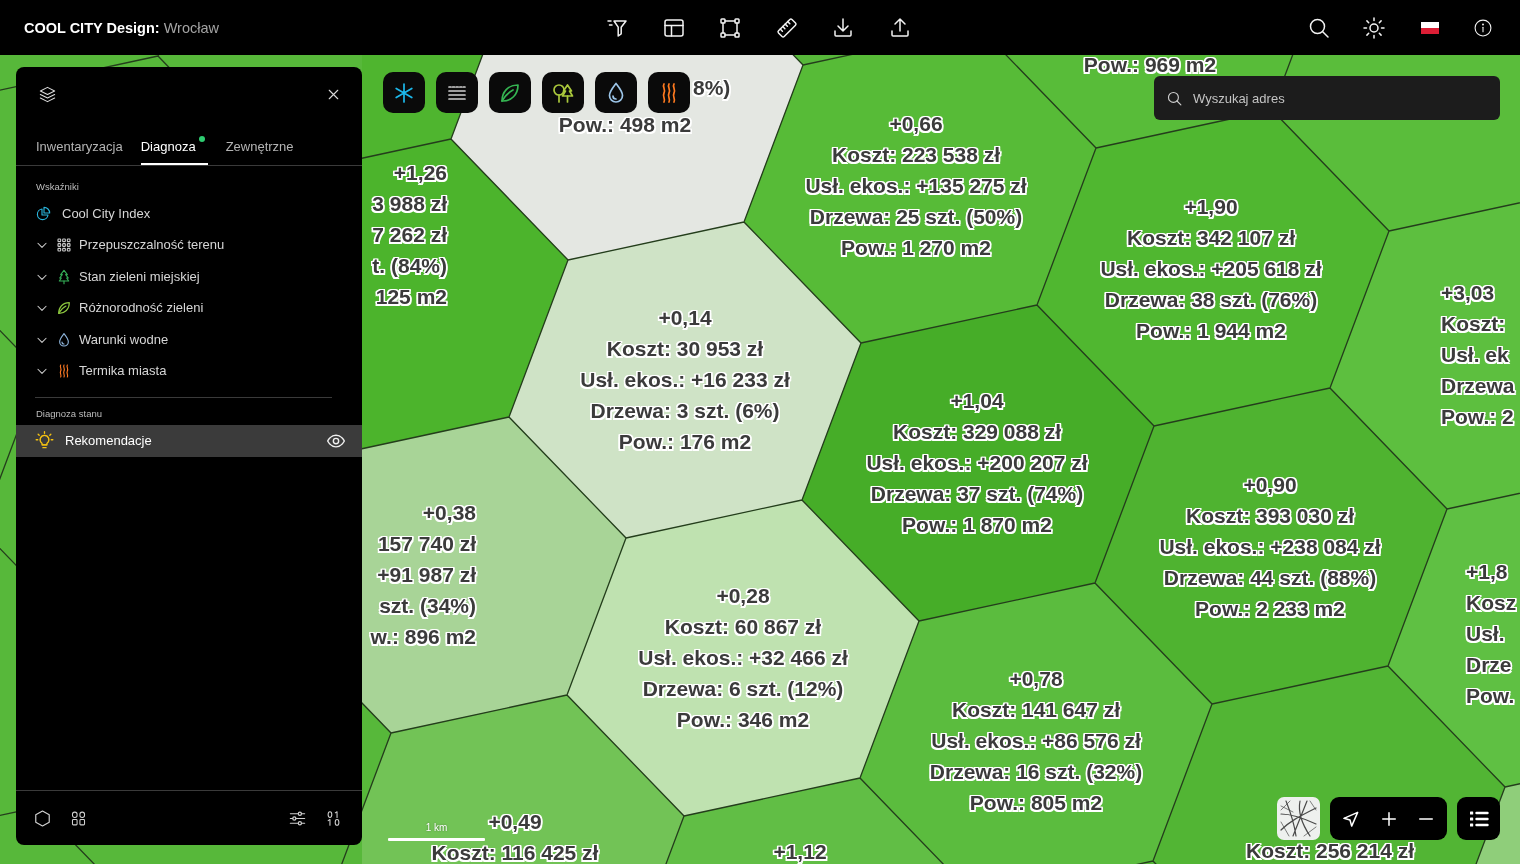 The image size is (1520, 864). Describe the element at coordinates (730, 27) in the screenshot. I see `selection-frame-icon` at that location.